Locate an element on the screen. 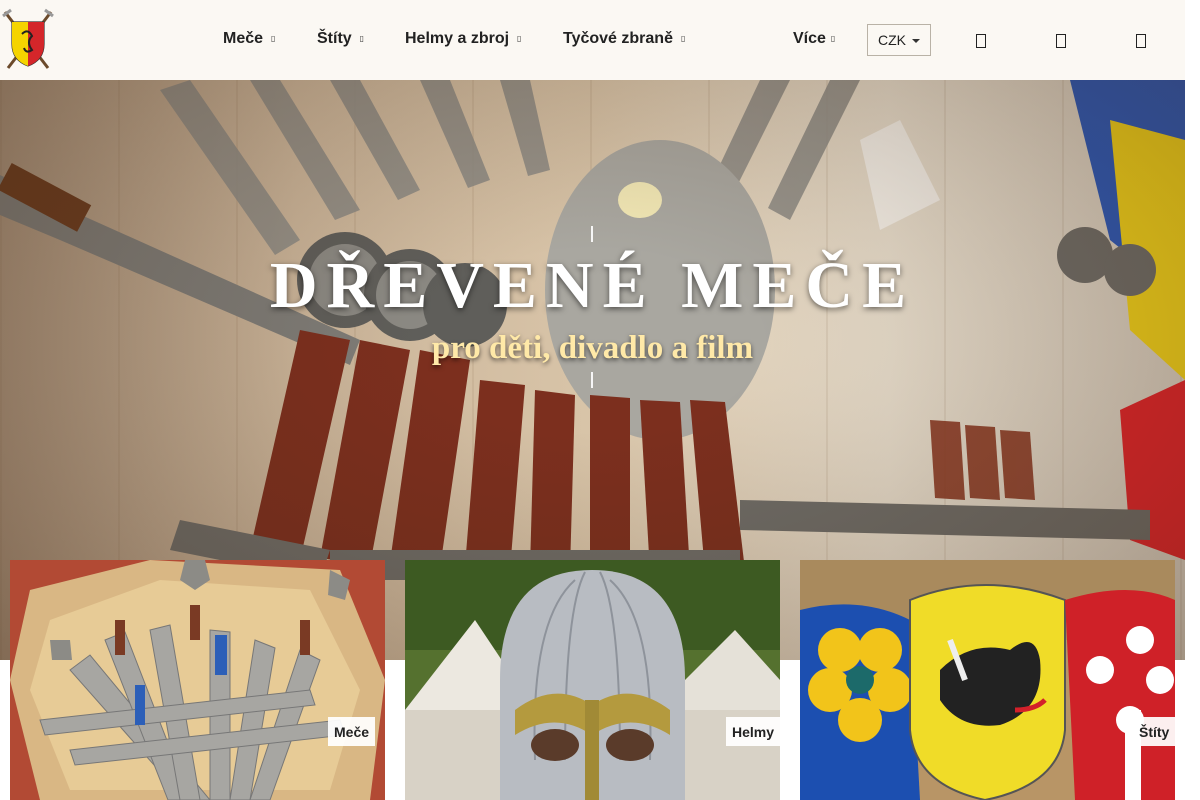  category-card-helmy: Helmy is located at coordinates (592, 680).